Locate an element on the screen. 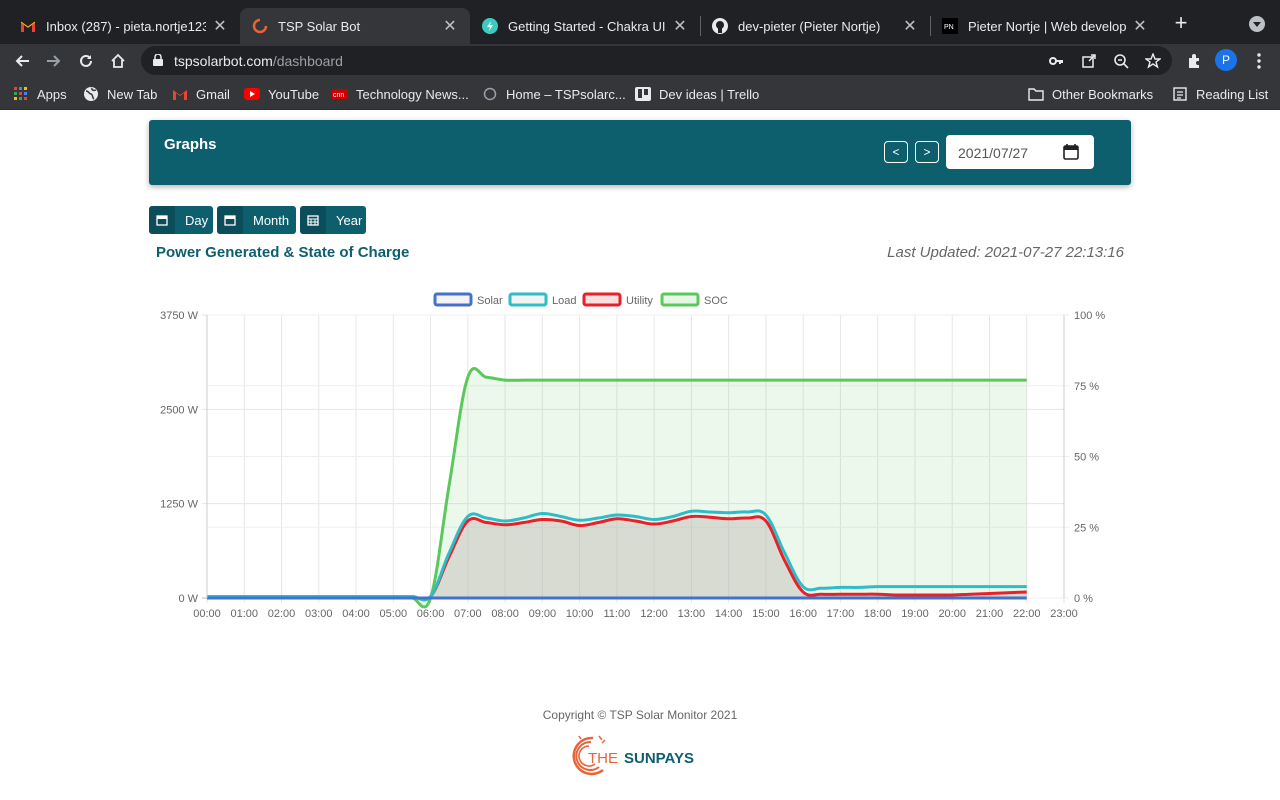 This screenshot has width=1280, height=800. range-label: Month is located at coordinates (271, 220).